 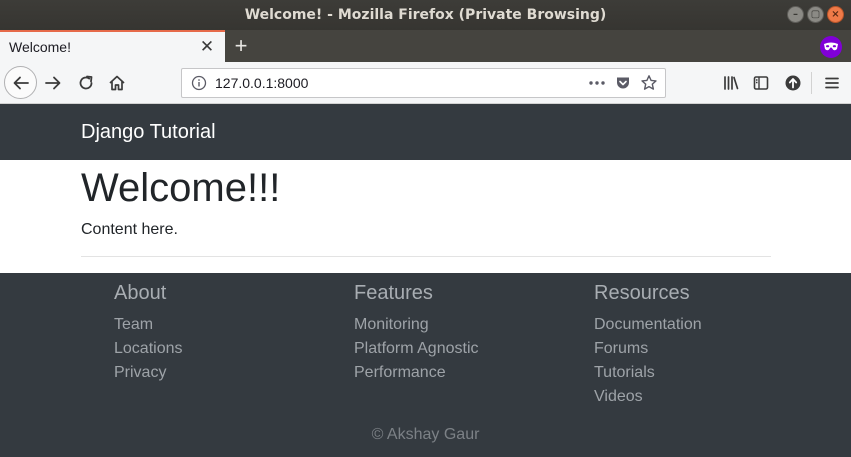 I want to click on divider, so click(x=426, y=256).